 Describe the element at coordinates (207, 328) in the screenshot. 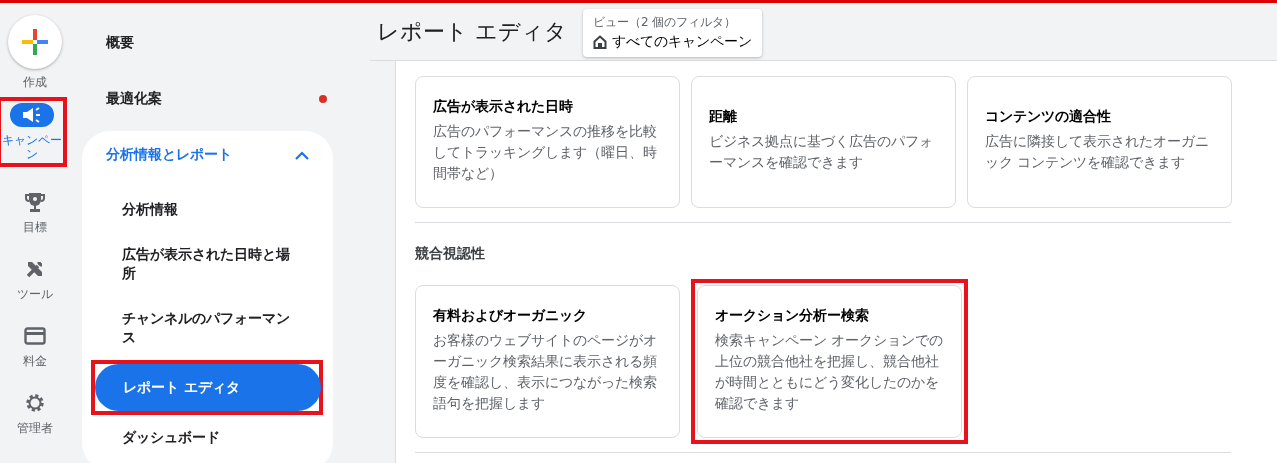

I see `nav-subitem: チャンネルのパフォーマンス` at that location.